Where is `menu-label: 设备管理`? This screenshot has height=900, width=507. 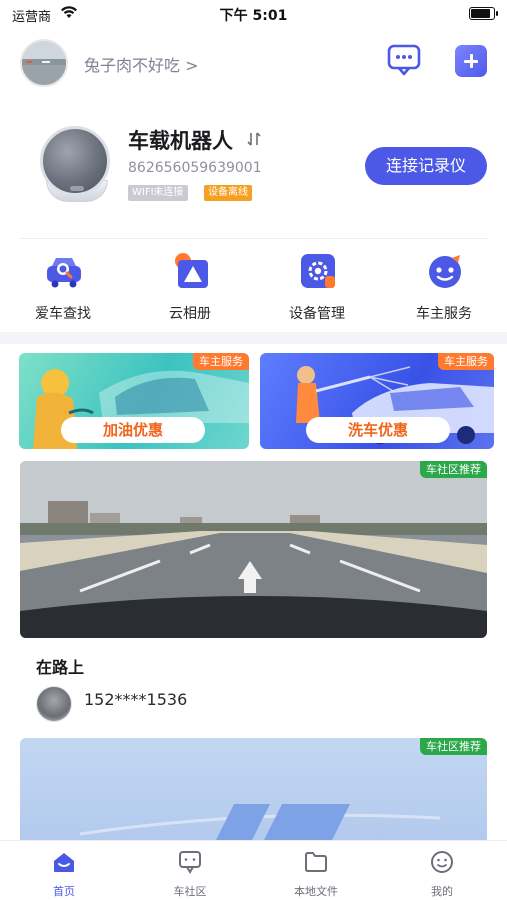
menu-label: 设备管理 is located at coordinates (317, 314).